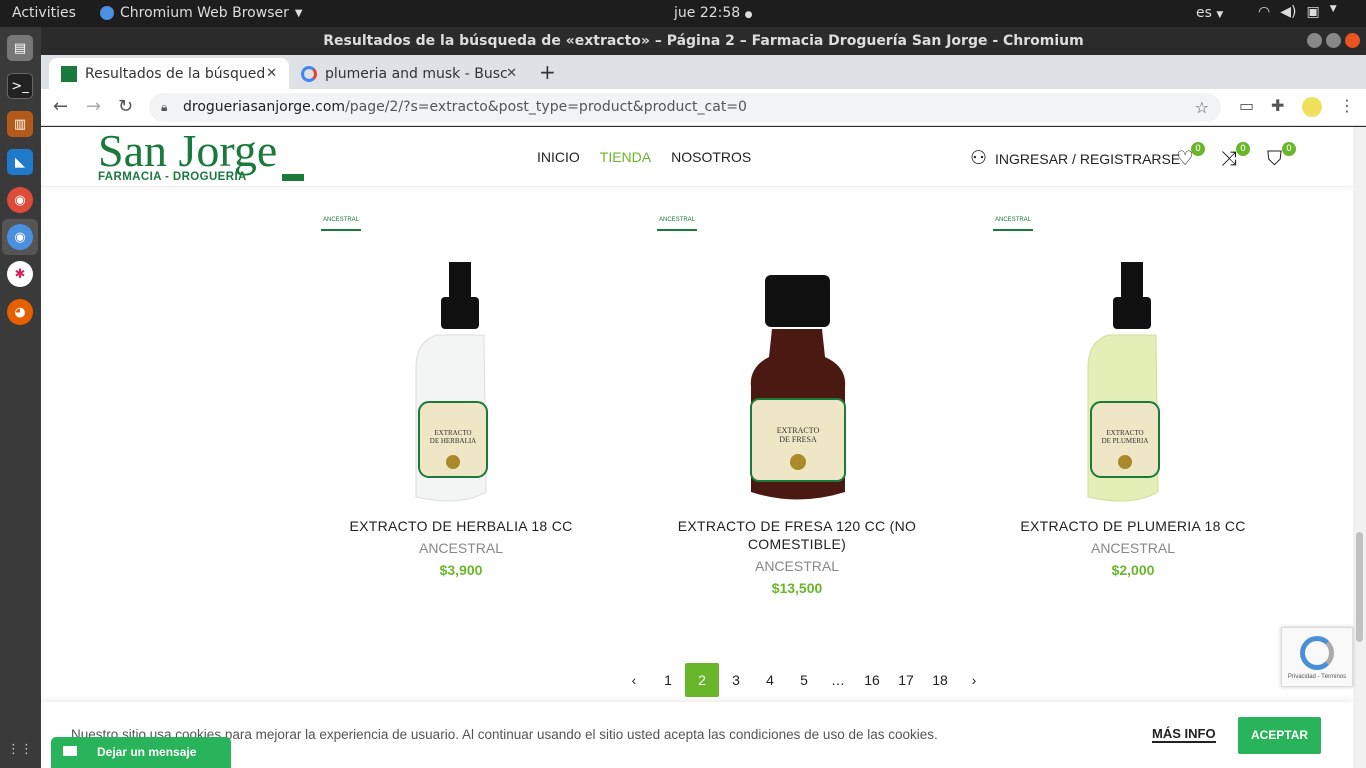  What do you see at coordinates (668, 680) in the screenshot?
I see `page-link: 1` at bounding box center [668, 680].